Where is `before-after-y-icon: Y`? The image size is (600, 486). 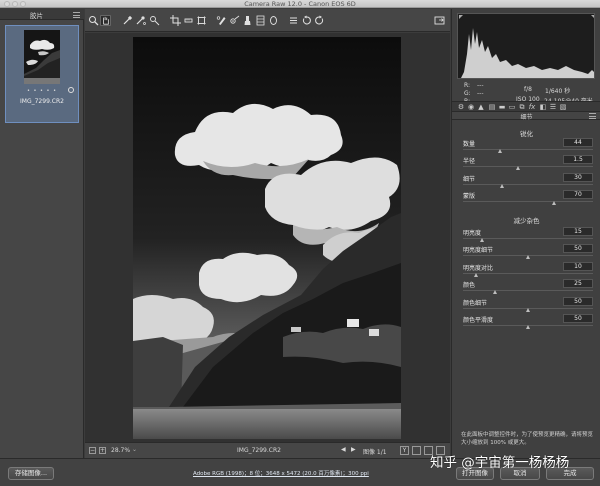
before-after-y-icon: Y is located at coordinates (404, 450).